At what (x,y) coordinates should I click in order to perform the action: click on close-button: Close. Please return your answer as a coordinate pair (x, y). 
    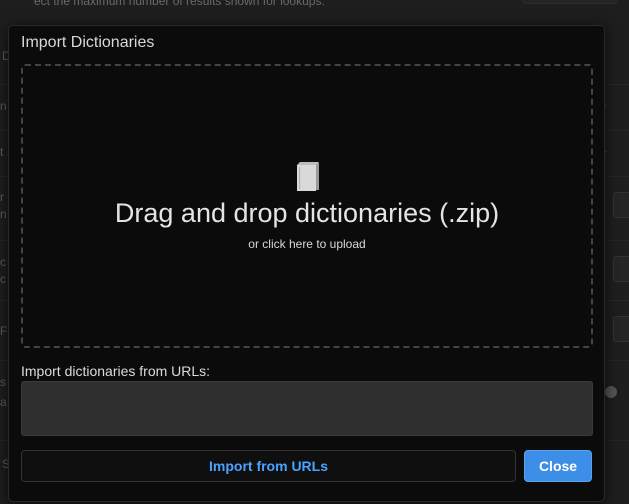
    Looking at the image, I should click on (558, 466).